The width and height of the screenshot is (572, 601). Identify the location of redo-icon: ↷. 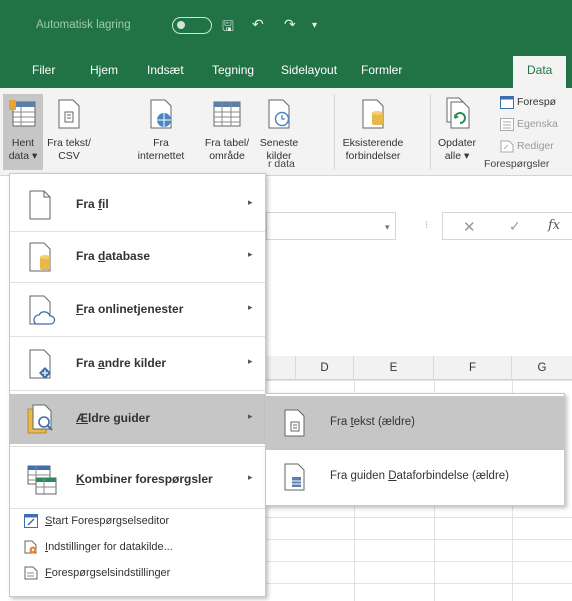
(290, 24).